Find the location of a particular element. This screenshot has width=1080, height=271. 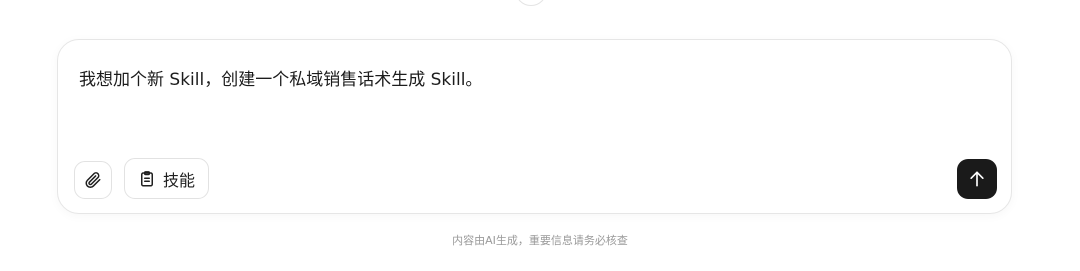

send-button is located at coordinates (977, 179).